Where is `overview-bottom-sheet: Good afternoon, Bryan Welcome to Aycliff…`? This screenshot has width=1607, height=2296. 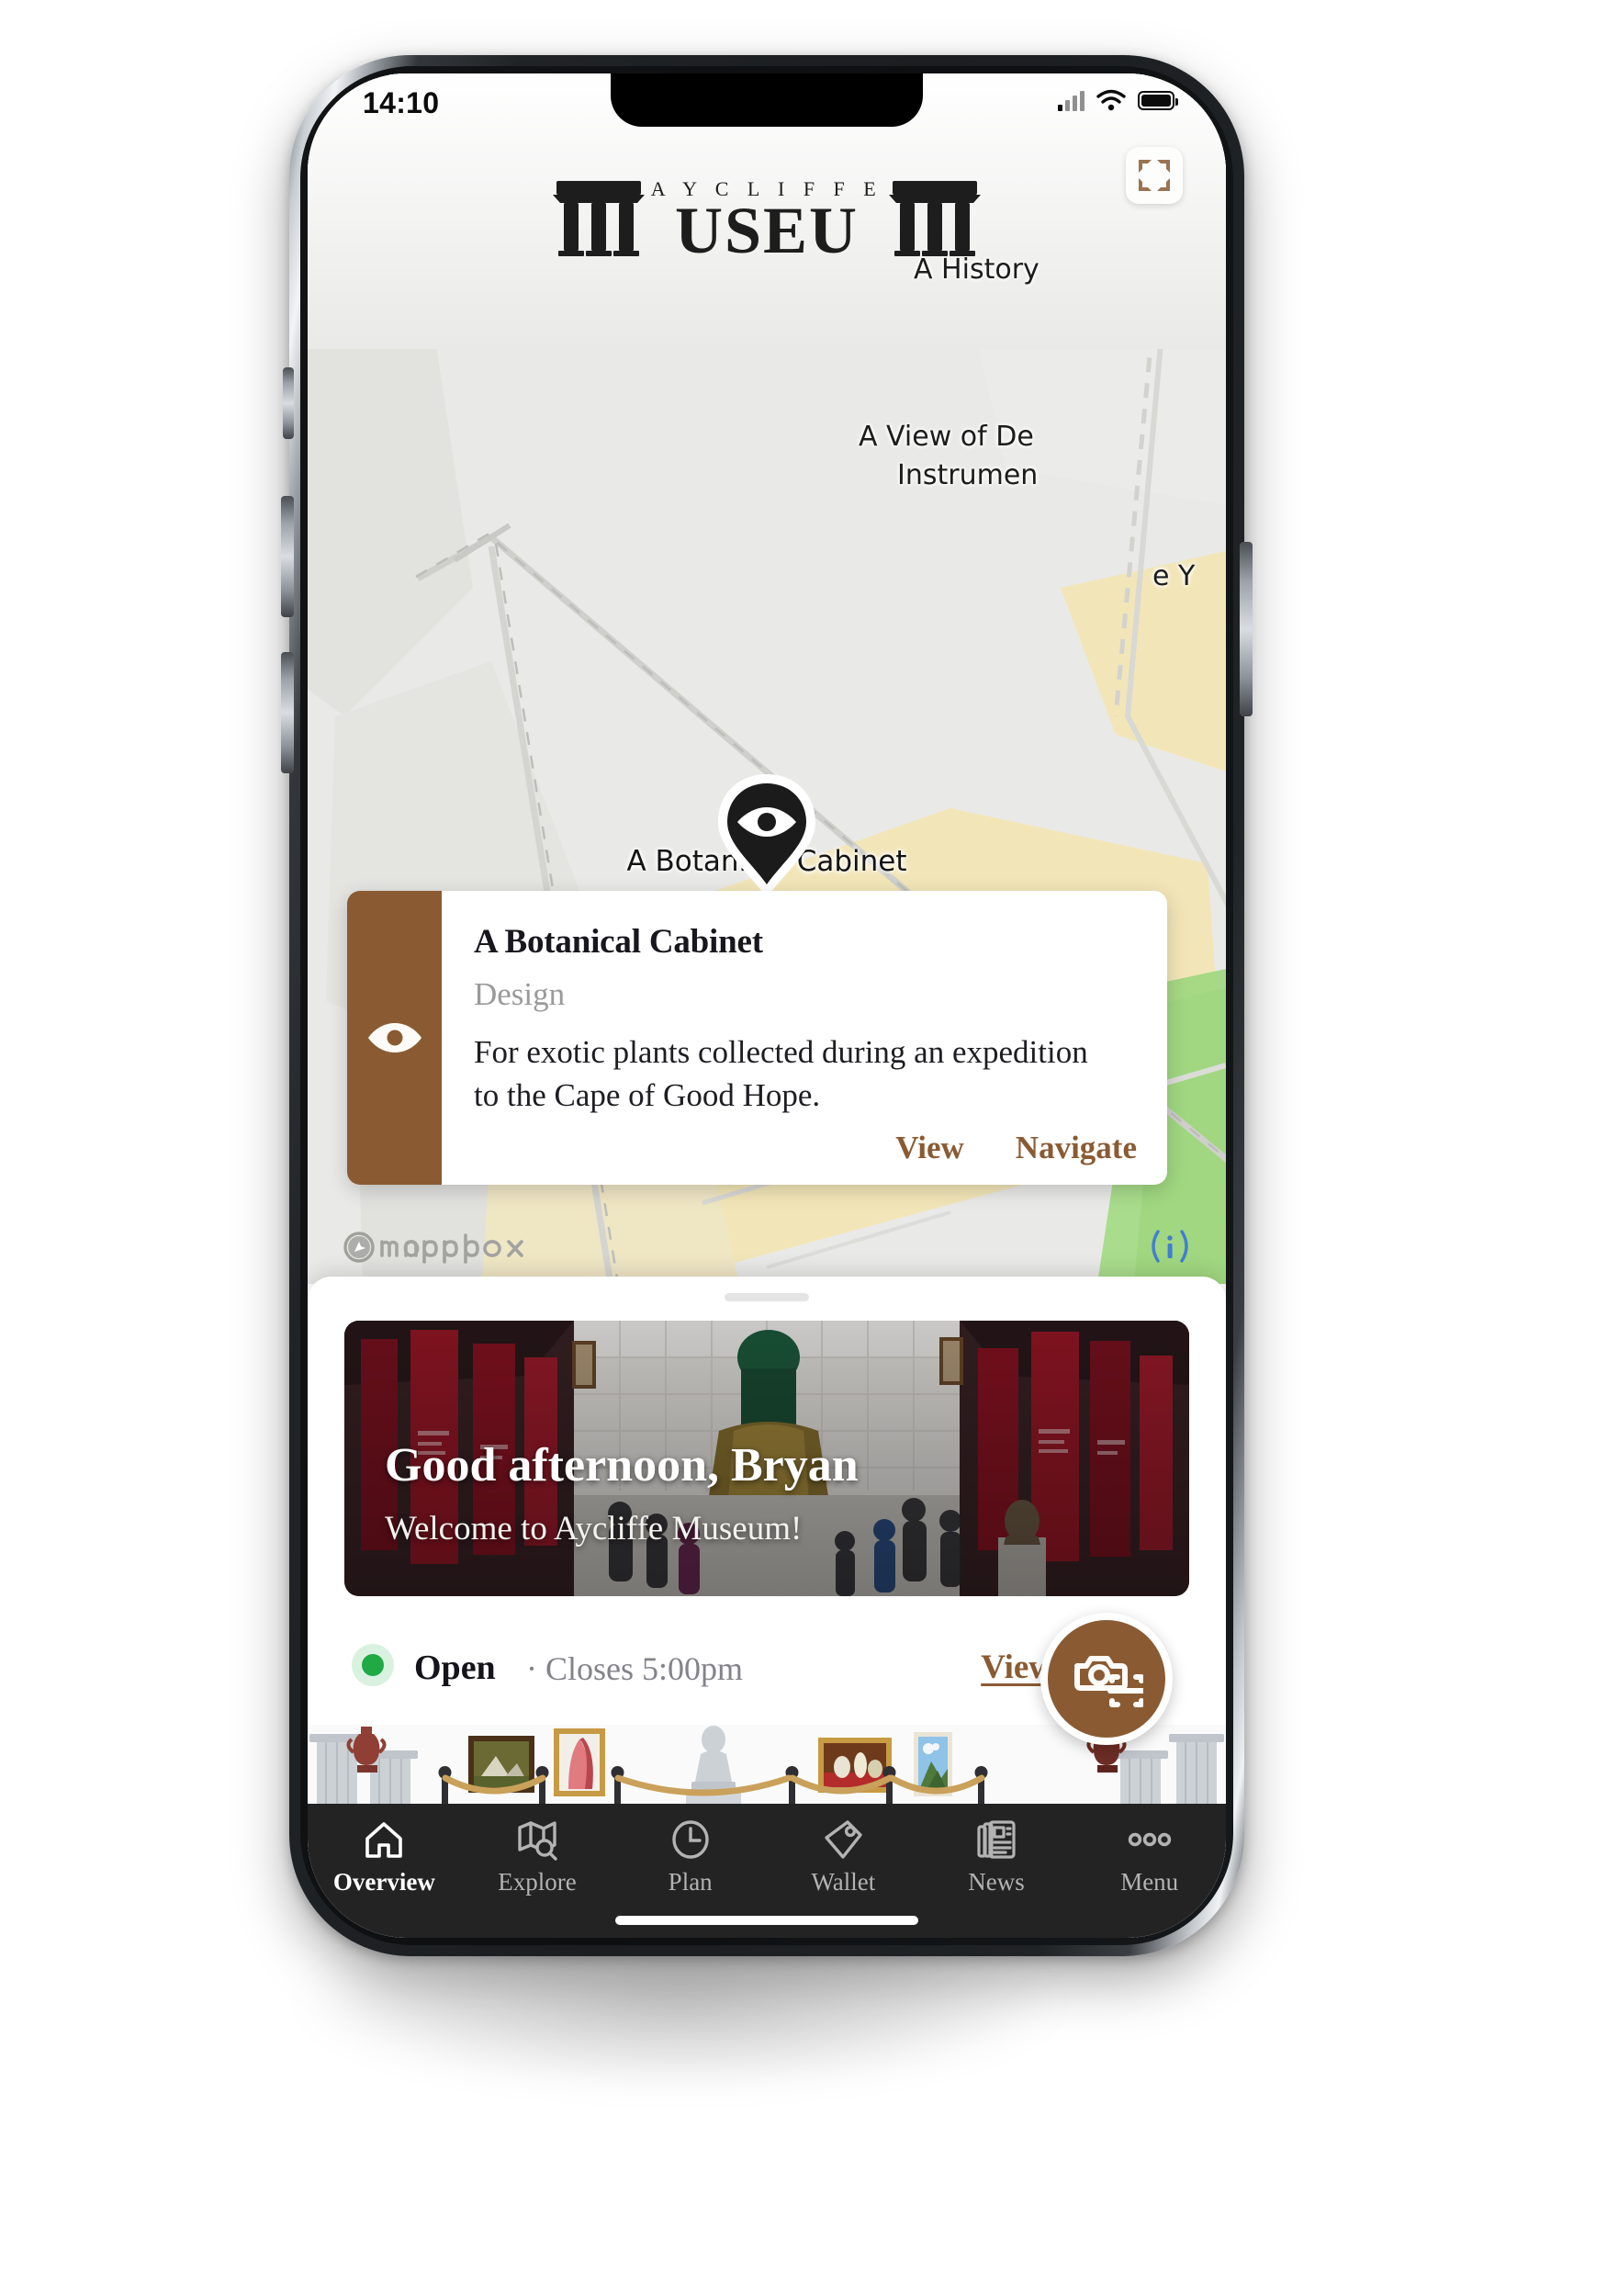 overview-bottom-sheet: Good afternoon, Bryan Welcome to Aycliff… is located at coordinates (767, 1543).